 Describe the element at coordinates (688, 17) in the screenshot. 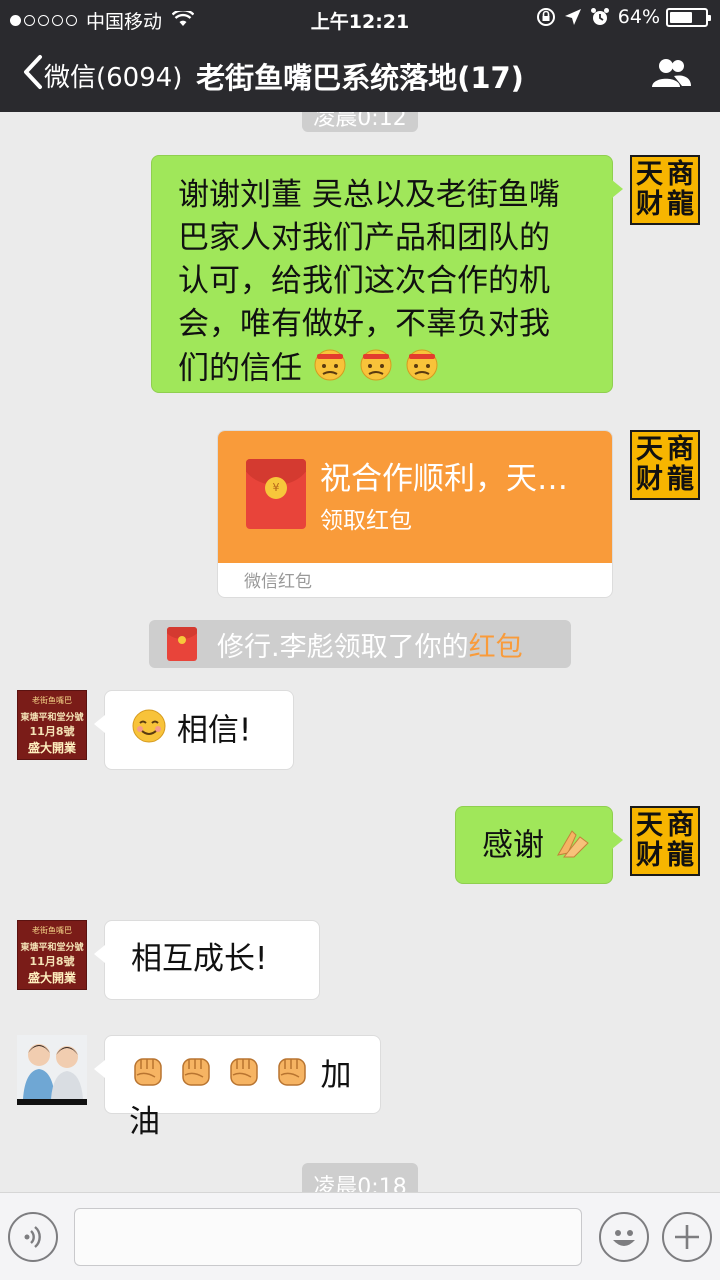

I see `battery-icon` at that location.